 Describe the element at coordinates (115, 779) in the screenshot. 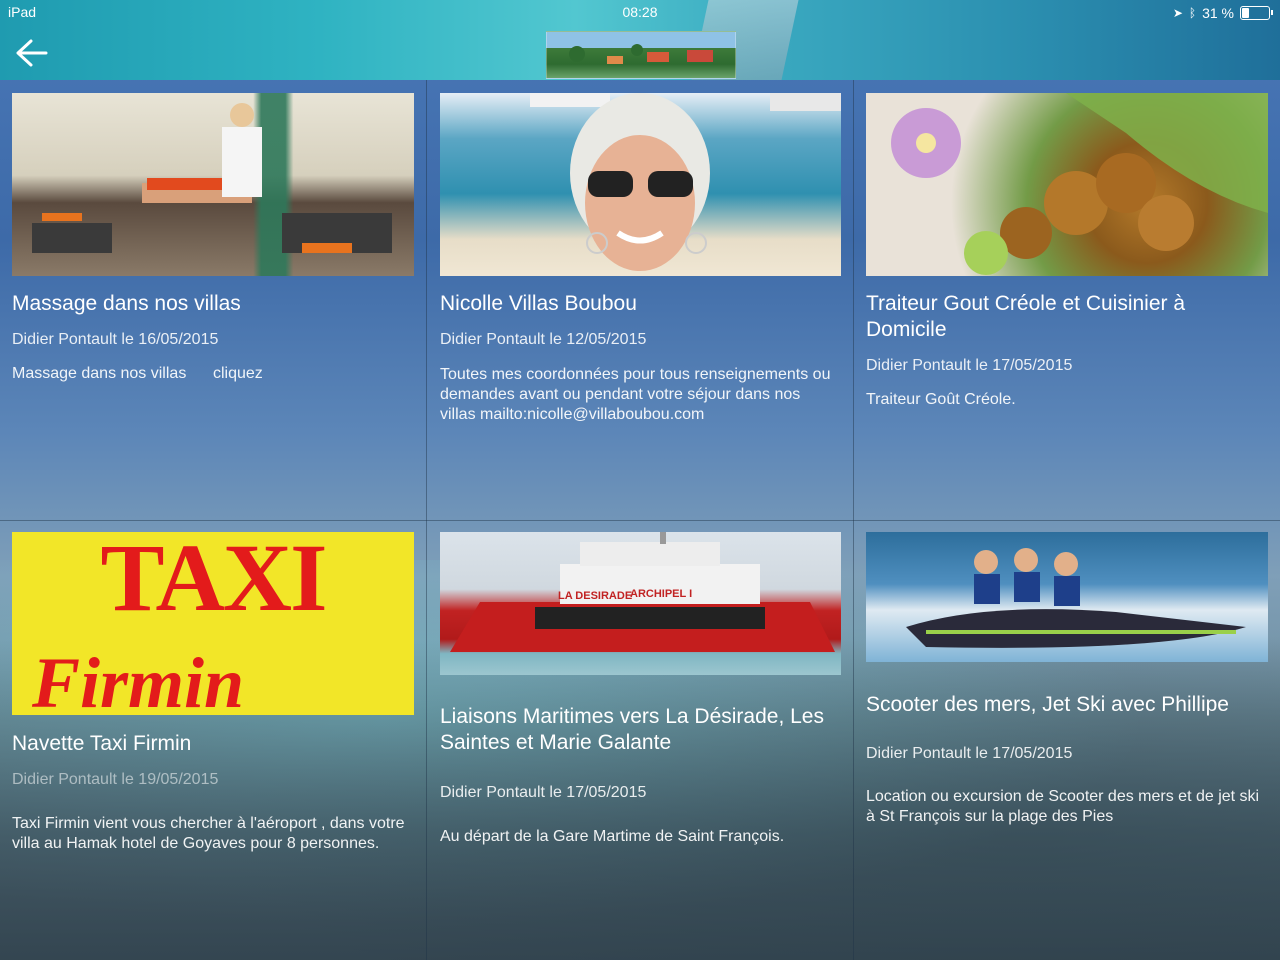

I see `card-meta: Didier Pontault le 19/05/2015` at that location.